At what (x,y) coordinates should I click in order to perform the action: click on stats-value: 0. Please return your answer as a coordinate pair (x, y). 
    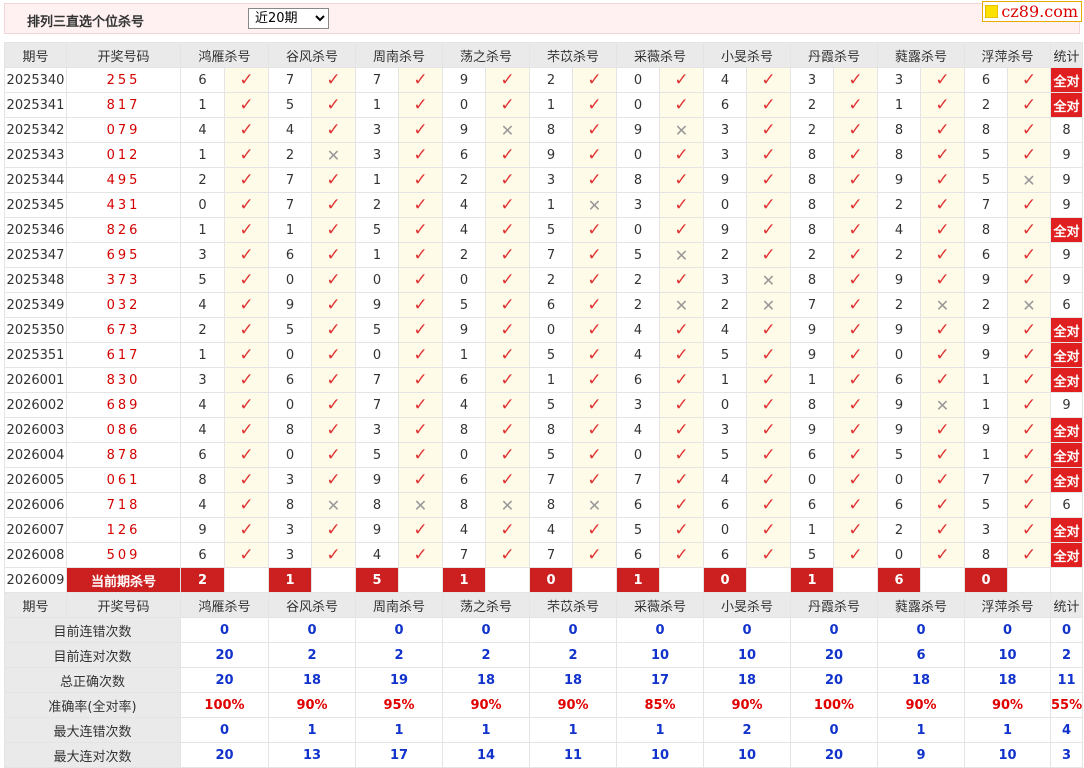
    Looking at the image, I should click on (224, 730).